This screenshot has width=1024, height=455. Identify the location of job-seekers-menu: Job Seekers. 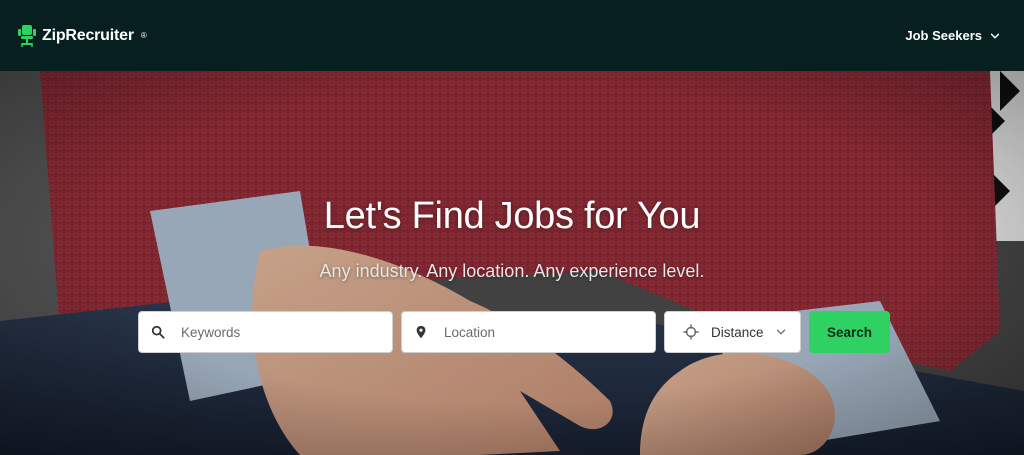
(952, 35).